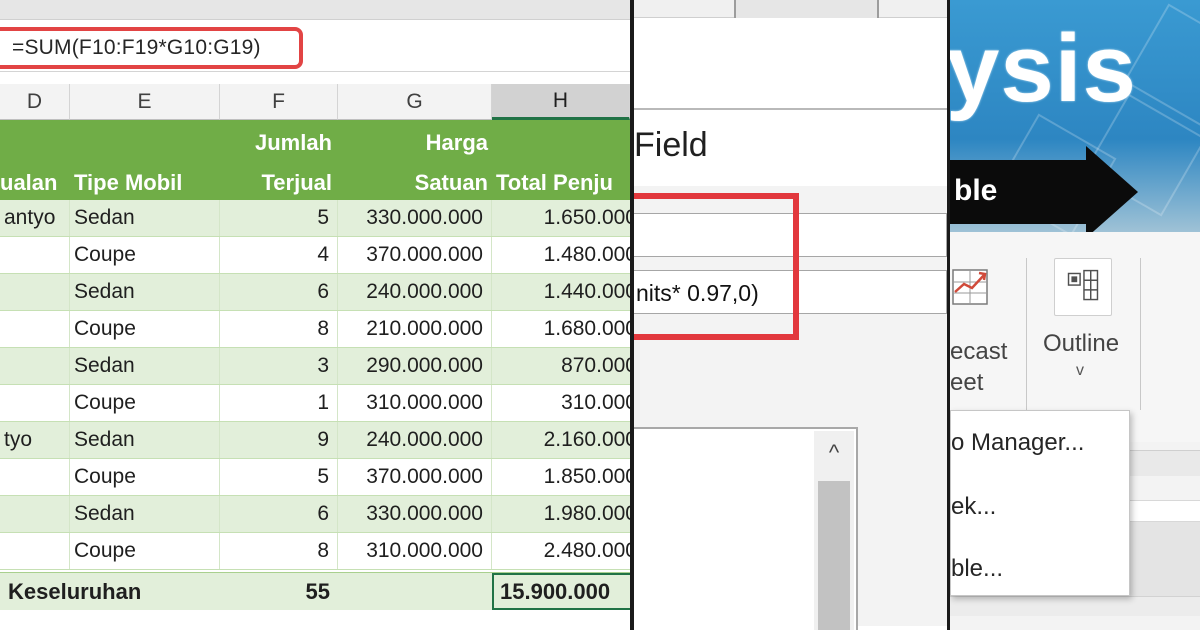 This screenshot has width=1200, height=630. I want to click on dialog-ribbon-strip, so click(790, 9).